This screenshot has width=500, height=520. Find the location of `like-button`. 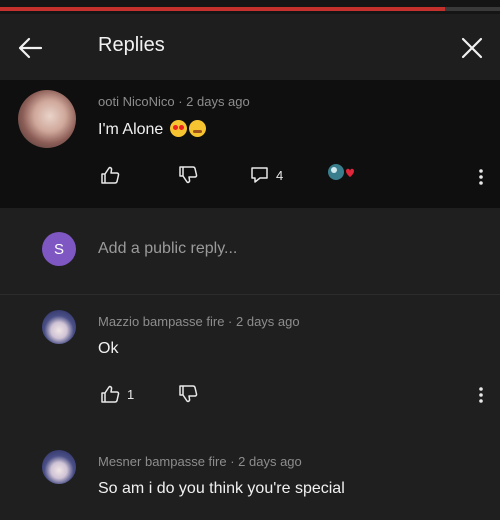

like-button is located at coordinates (110, 175).